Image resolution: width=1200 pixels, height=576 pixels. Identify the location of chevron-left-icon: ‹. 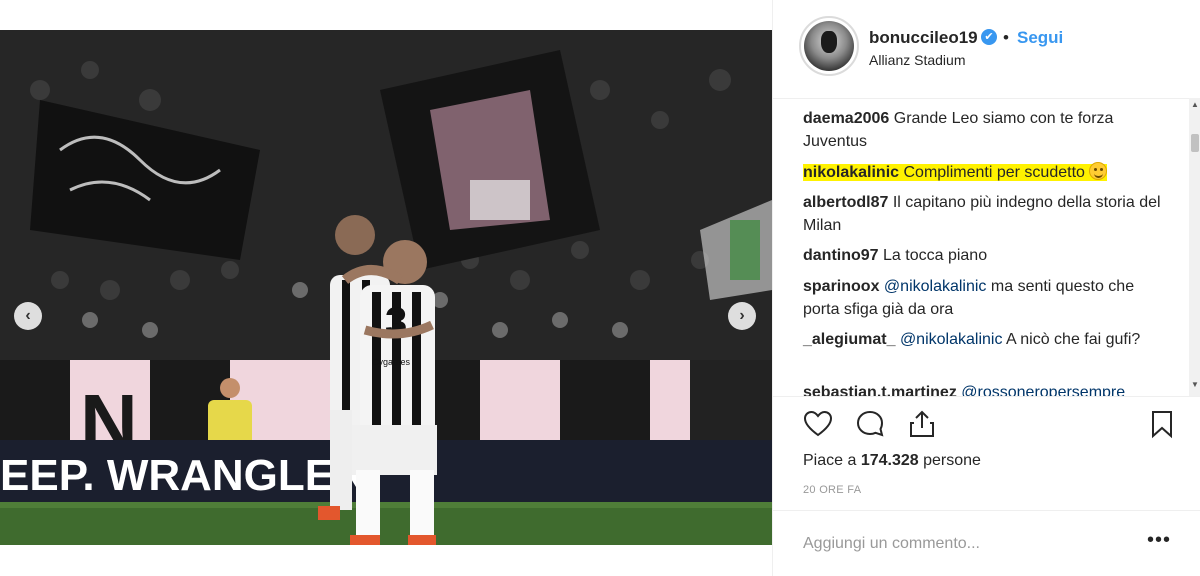
(28, 315).